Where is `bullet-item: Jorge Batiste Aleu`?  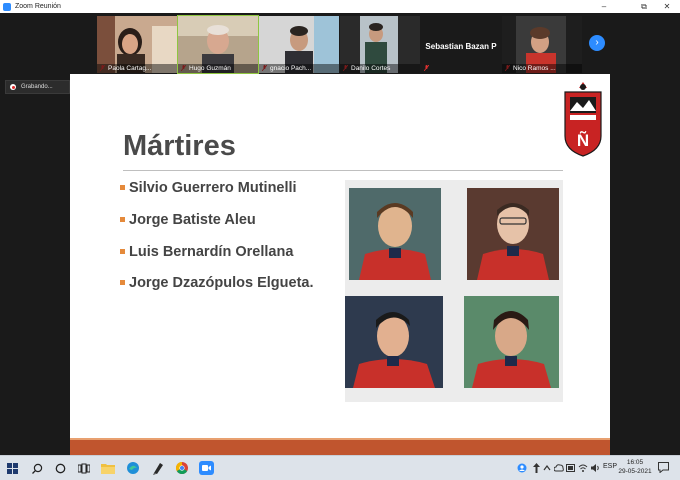 bullet-item: Jorge Batiste Aleu is located at coordinates (188, 220).